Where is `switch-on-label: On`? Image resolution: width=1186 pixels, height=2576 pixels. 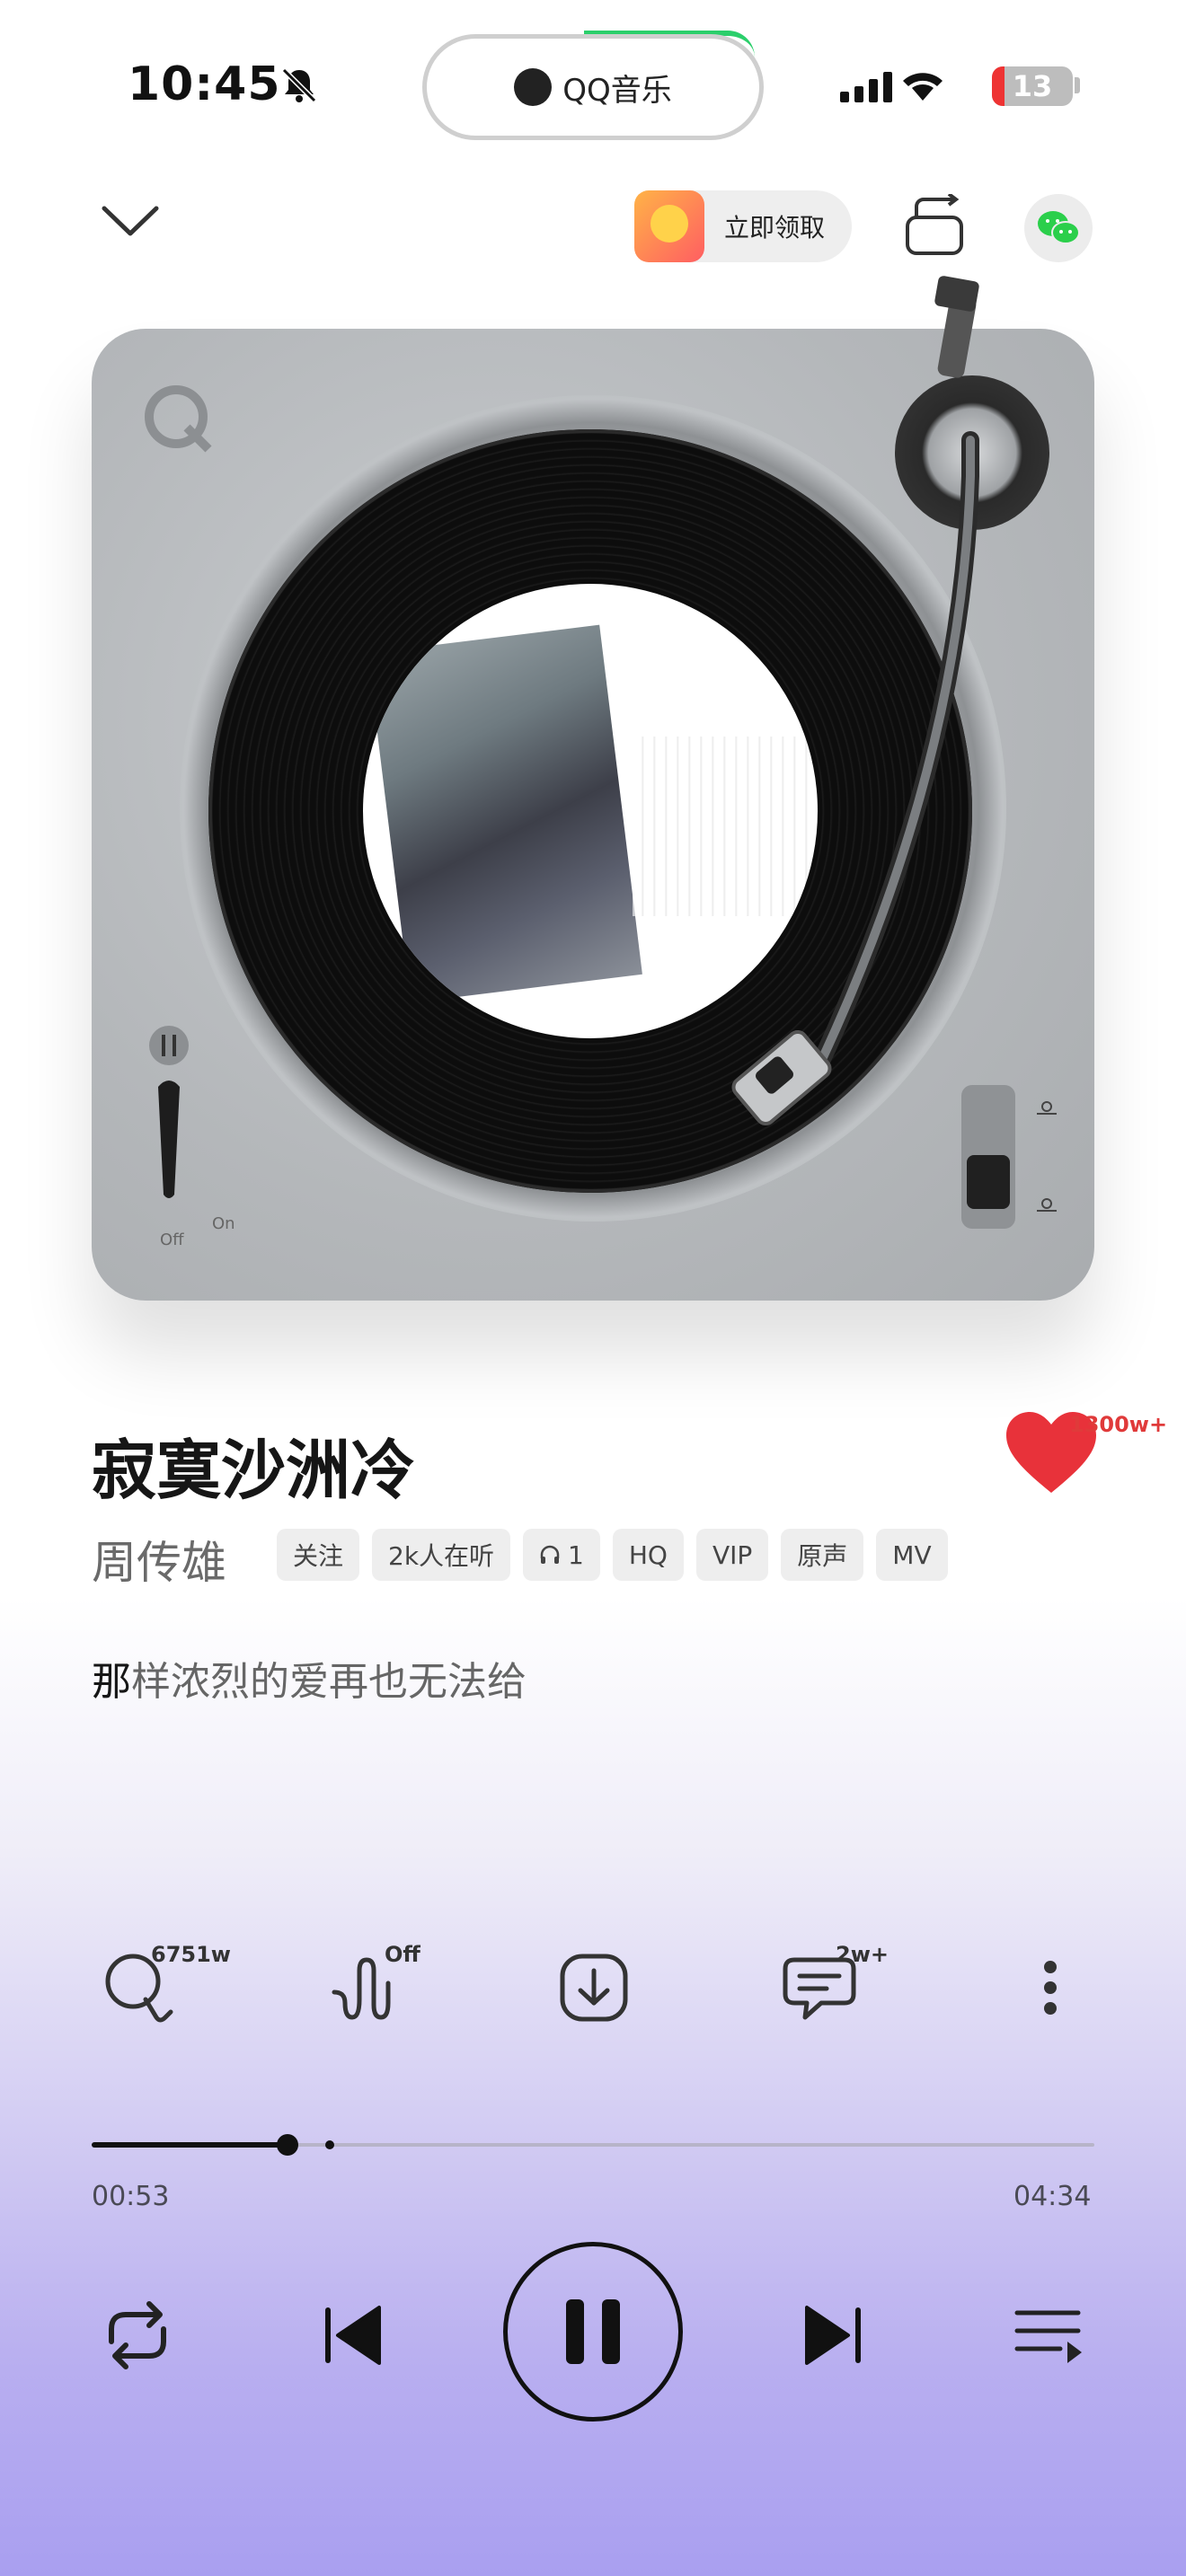
switch-on-label: On is located at coordinates (223, 1223).